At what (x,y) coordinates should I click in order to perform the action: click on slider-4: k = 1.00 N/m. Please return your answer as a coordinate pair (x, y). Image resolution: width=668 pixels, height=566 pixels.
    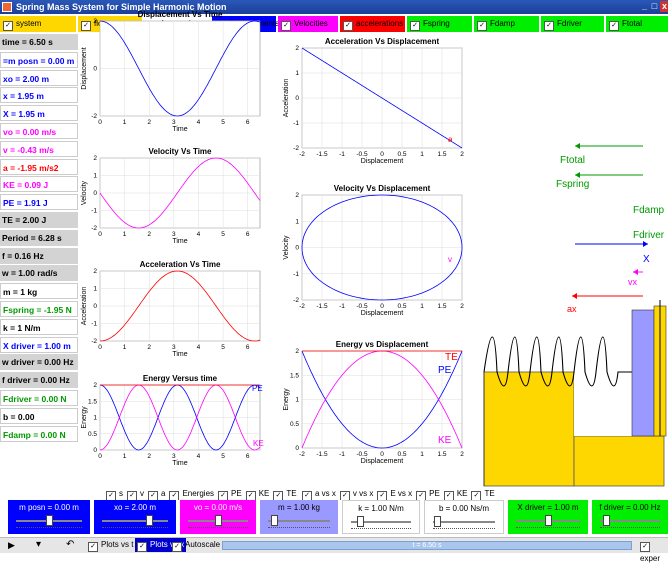
    Looking at the image, I should click on (381, 517).